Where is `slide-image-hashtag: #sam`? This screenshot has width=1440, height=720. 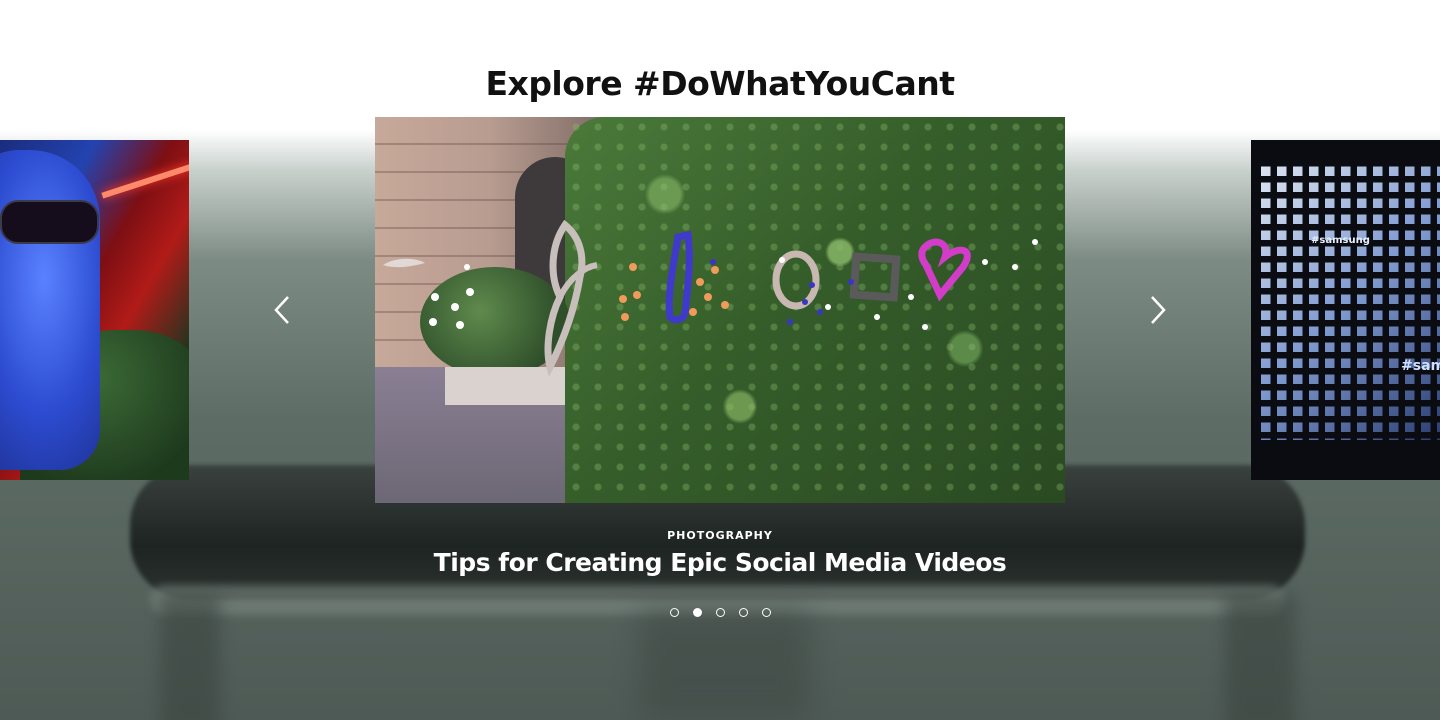
slide-image-hashtag: #sam is located at coordinates (1420, 366).